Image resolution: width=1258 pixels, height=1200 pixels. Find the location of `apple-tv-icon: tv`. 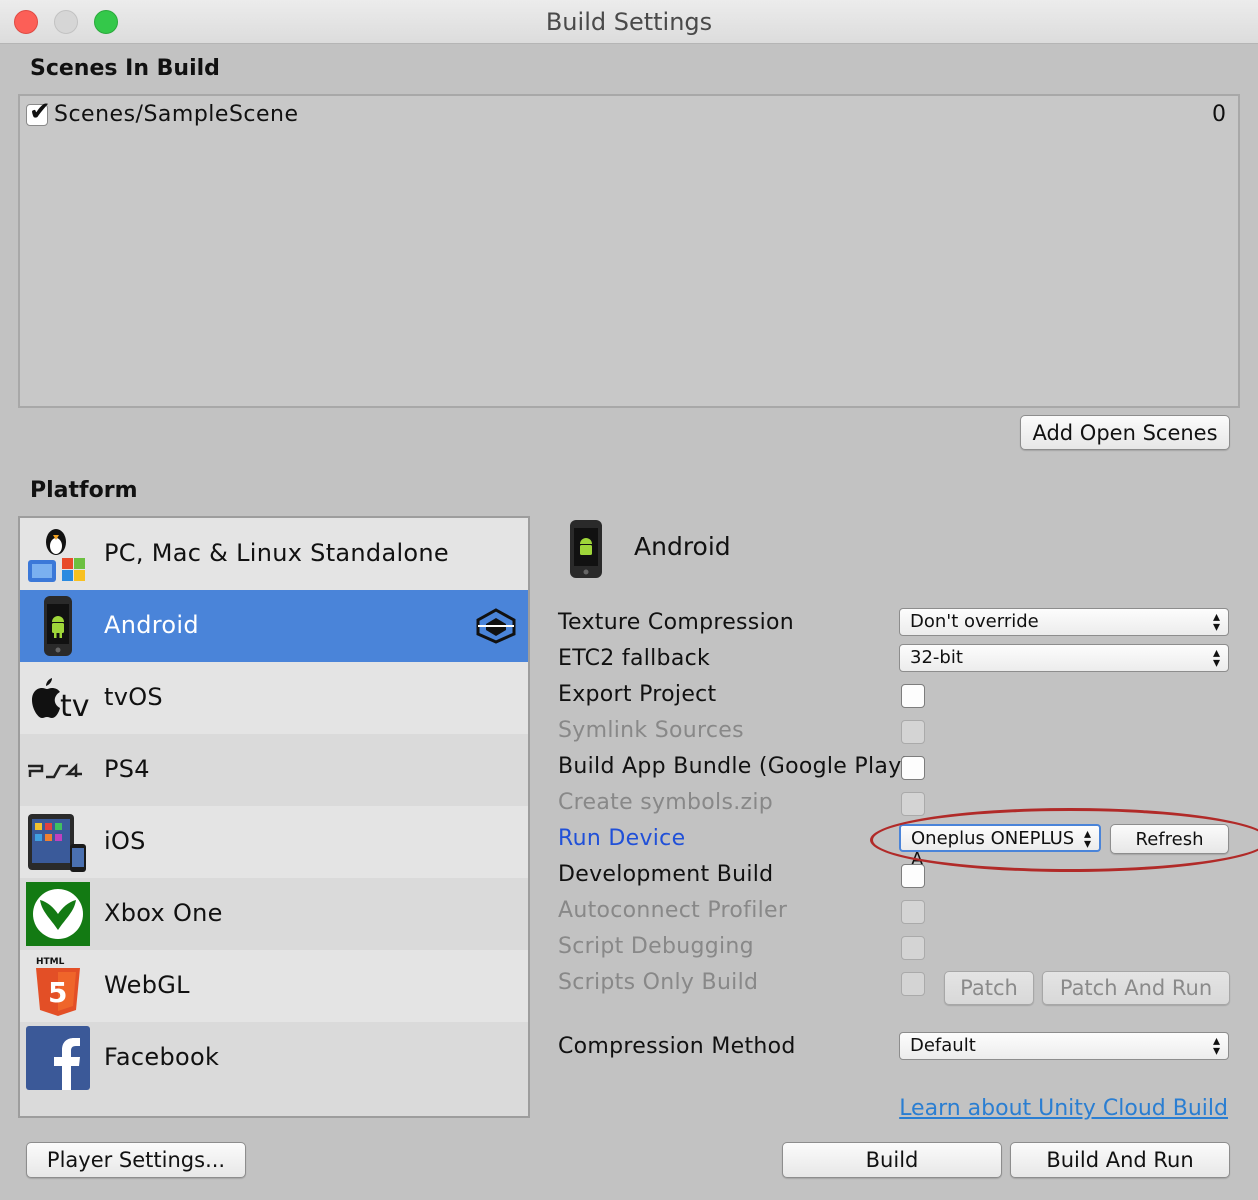

apple-tv-icon: tv is located at coordinates (61, 701).